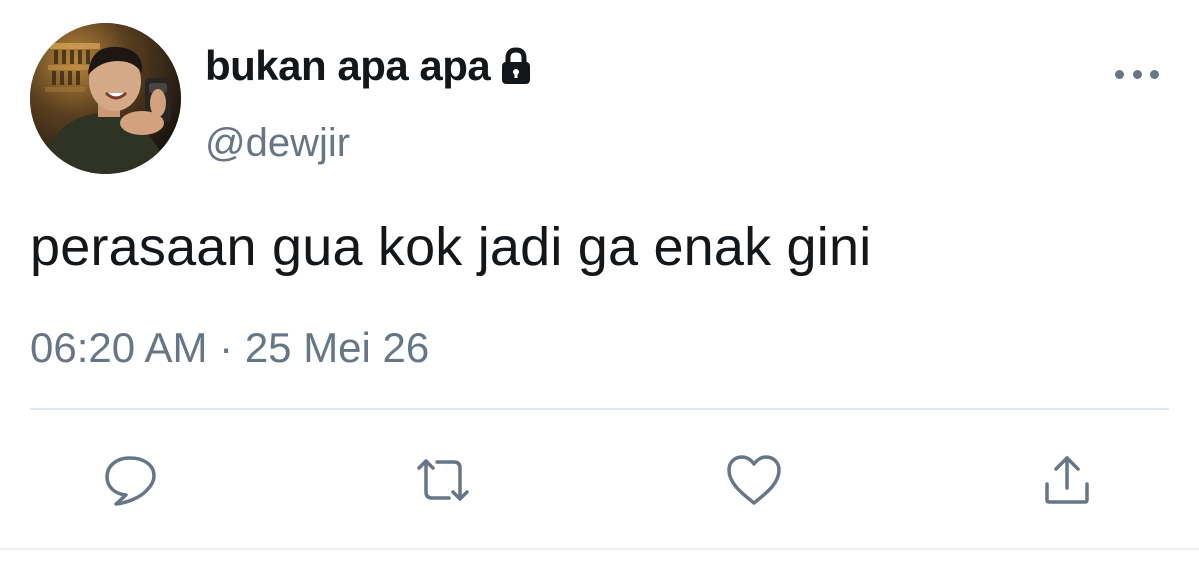 The height and width of the screenshot is (568, 1199). What do you see at coordinates (277, 143) in the screenshot?
I see `user-handle: @dewjir` at bounding box center [277, 143].